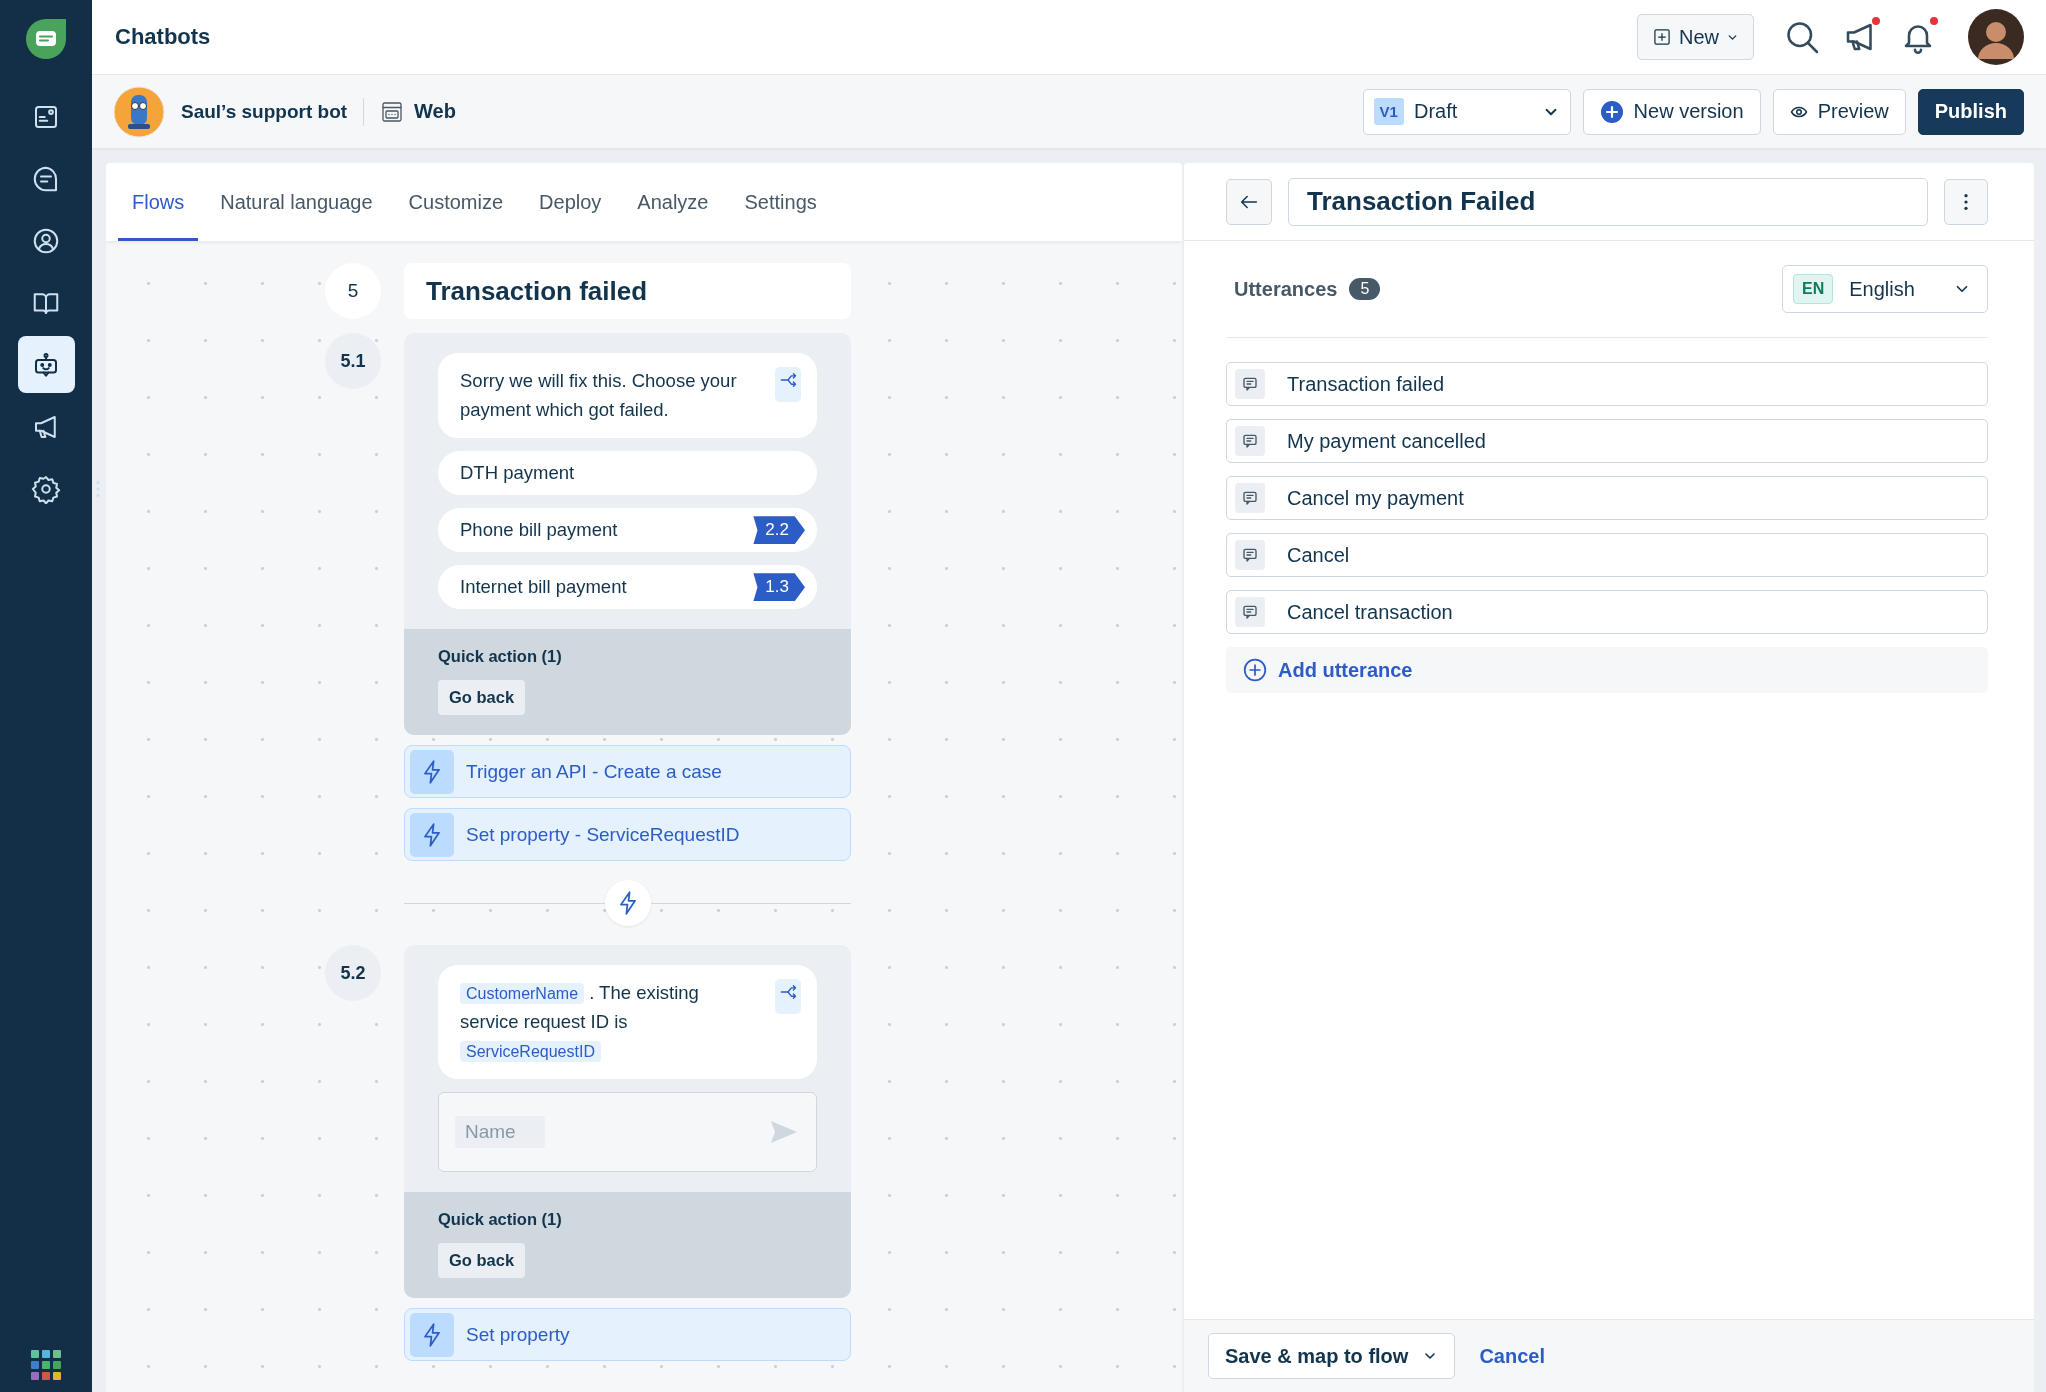 This screenshot has width=2046, height=1392. I want to click on block-number: 5.2, so click(353, 973).